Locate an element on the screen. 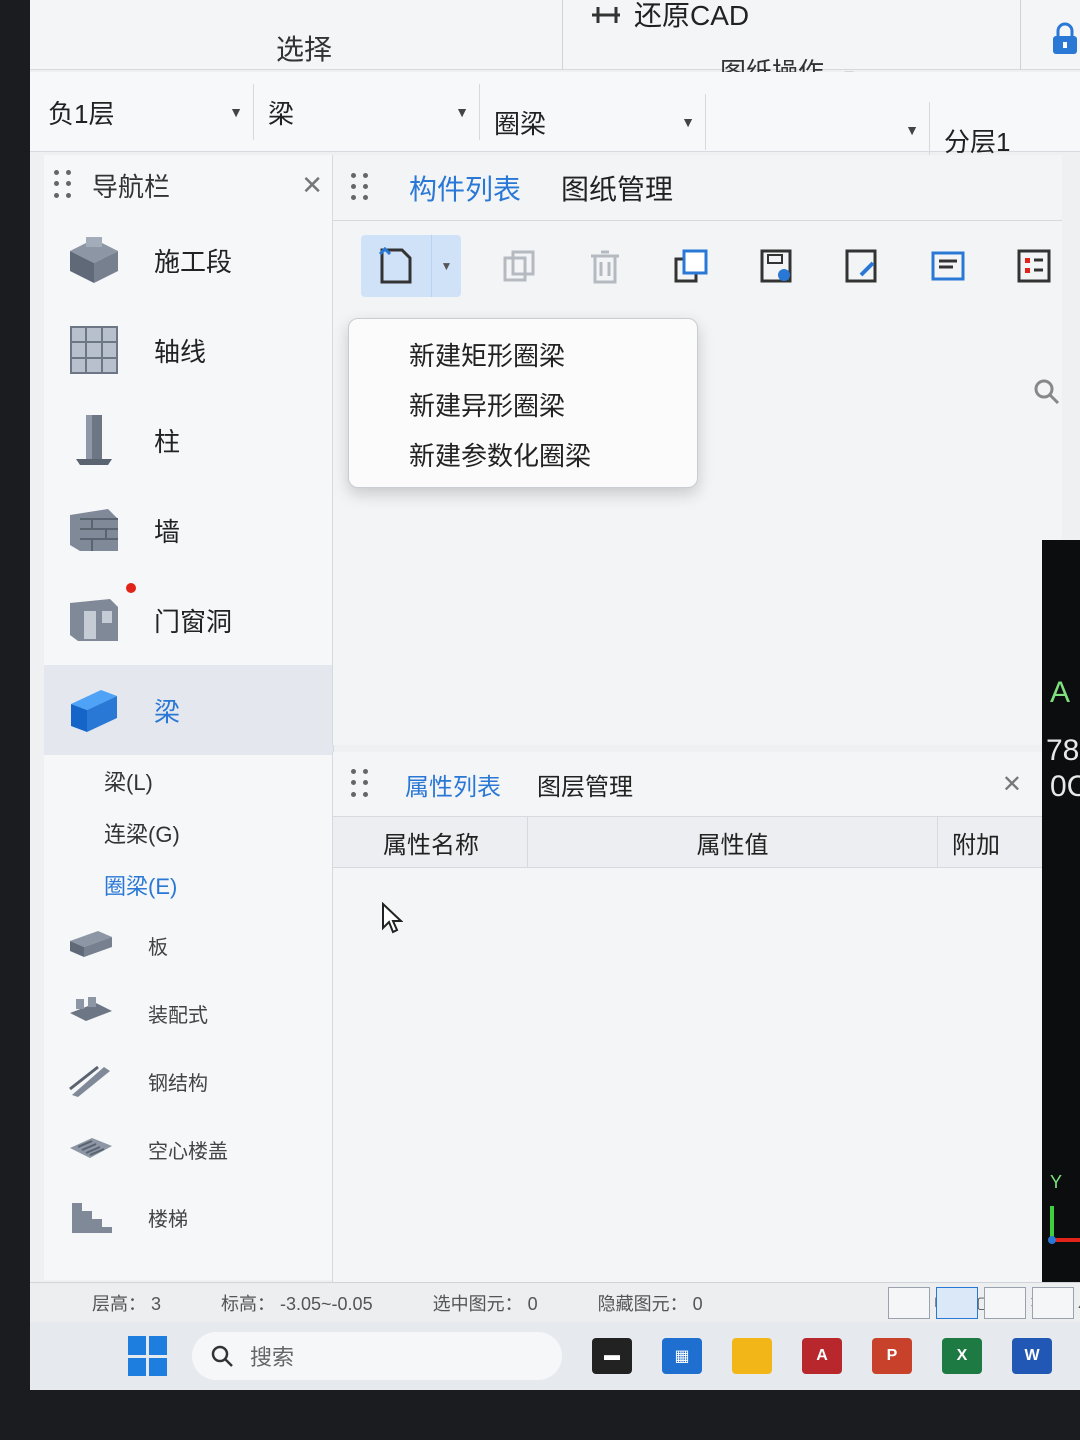  nav-item-prefab: 装配式 is located at coordinates (188, 1013).